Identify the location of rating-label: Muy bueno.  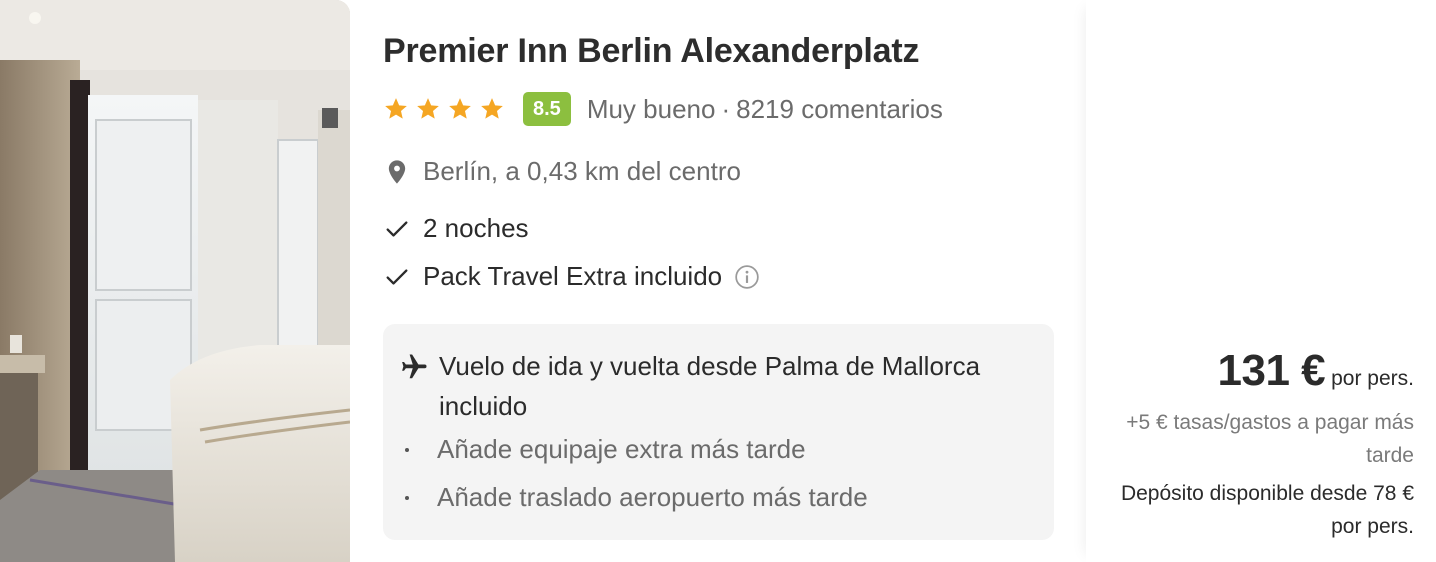
(651, 108).